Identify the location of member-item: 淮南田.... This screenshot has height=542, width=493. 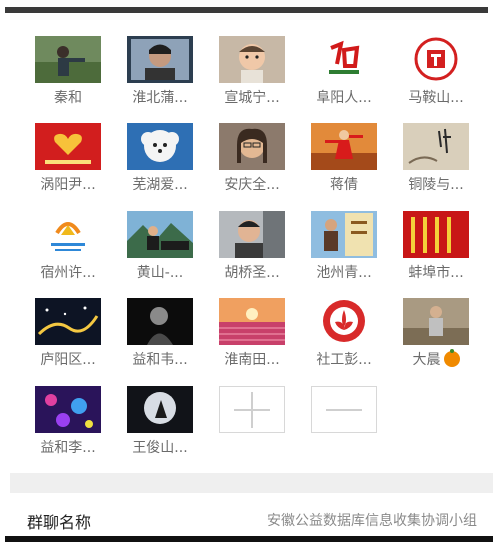
(252, 333).